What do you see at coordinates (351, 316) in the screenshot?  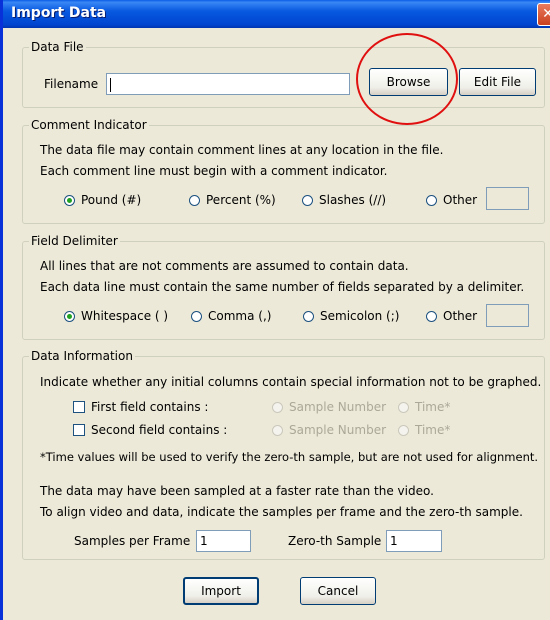 I see `radio-semicolon: Semicolon (;)` at bounding box center [351, 316].